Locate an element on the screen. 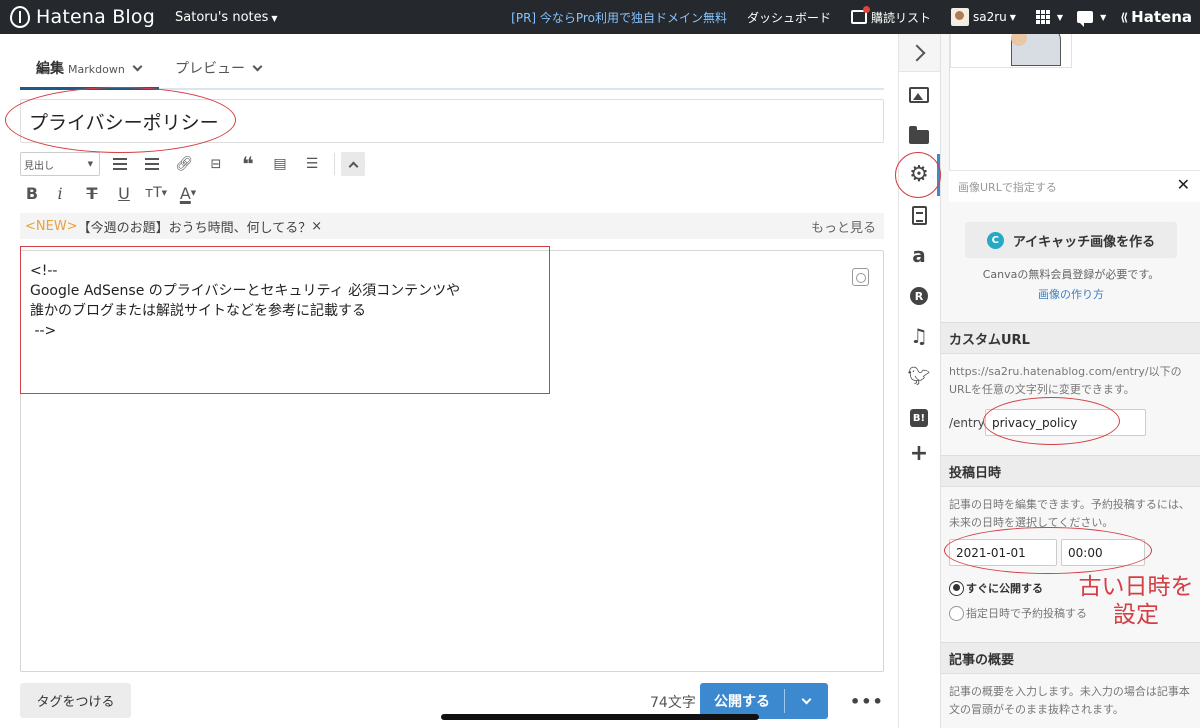 Image resolution: width=1200 pixels, height=728 pixels. bold-icon: B is located at coordinates (32, 193).